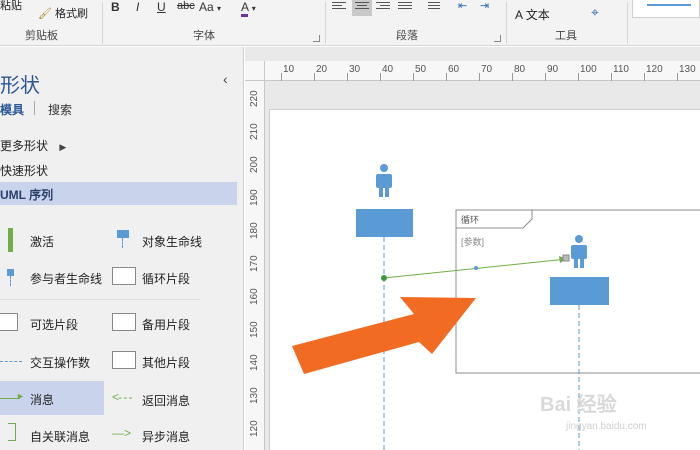 This screenshot has height=450, width=700. What do you see at coordinates (384, 168) in the screenshot?
I see `actor-head-icon` at bounding box center [384, 168].